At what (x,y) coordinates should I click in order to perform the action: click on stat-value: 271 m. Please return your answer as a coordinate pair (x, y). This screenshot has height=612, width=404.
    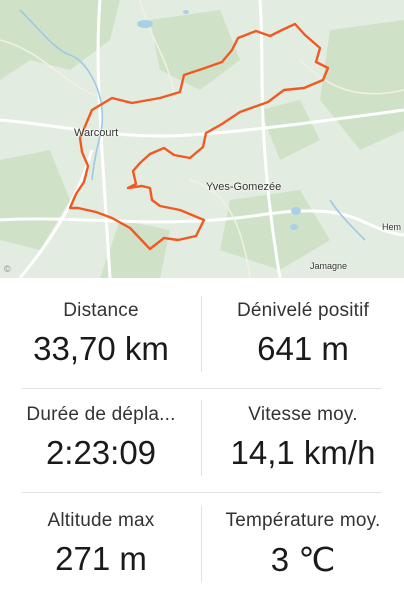
    Looking at the image, I should click on (101, 558).